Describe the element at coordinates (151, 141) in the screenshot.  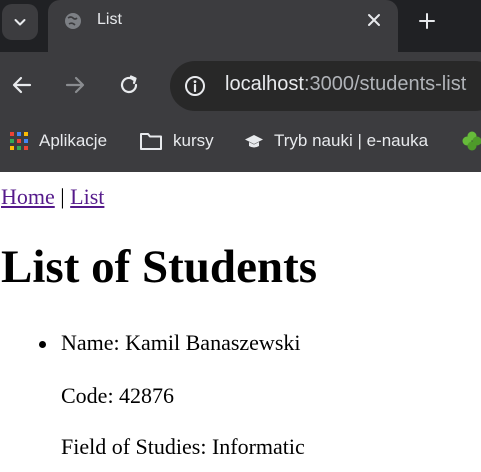
I see `folder-icon` at that location.